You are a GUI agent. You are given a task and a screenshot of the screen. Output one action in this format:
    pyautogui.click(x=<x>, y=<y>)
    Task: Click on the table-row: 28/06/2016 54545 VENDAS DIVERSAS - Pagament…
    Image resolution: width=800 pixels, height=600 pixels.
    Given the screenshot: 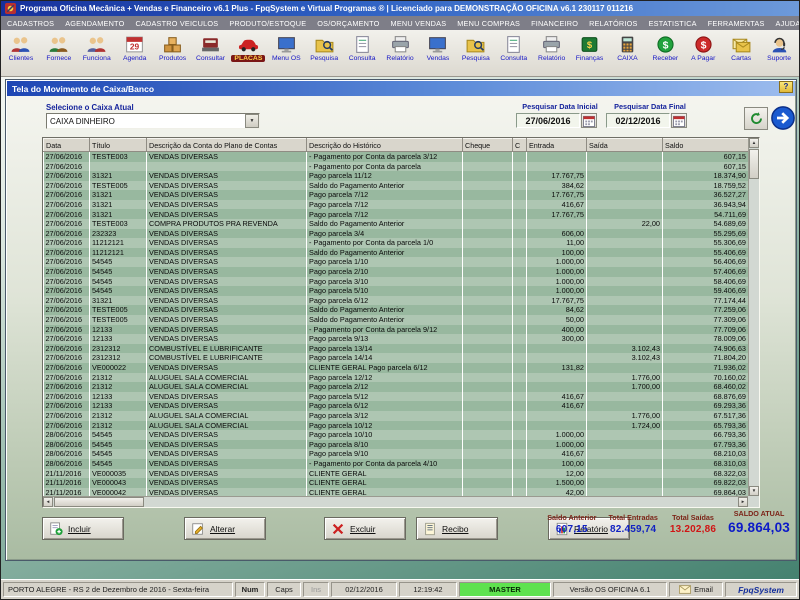 What is the action you would take?
    pyautogui.click(x=395, y=463)
    